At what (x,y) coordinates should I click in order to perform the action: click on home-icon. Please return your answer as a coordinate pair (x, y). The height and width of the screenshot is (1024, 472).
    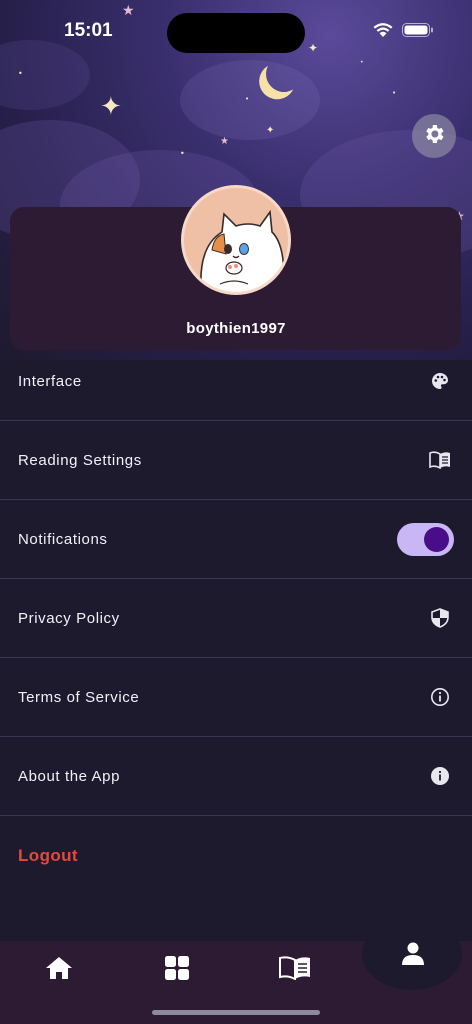
    Looking at the image, I should click on (59, 970).